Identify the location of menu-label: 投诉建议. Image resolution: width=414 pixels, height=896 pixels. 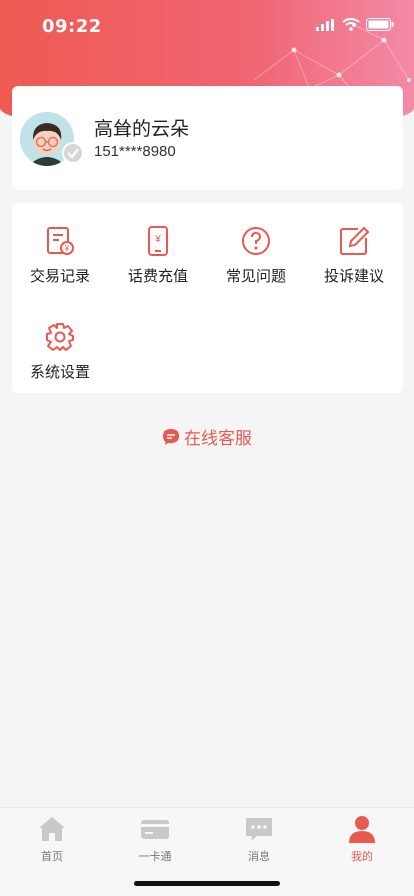
(353, 276).